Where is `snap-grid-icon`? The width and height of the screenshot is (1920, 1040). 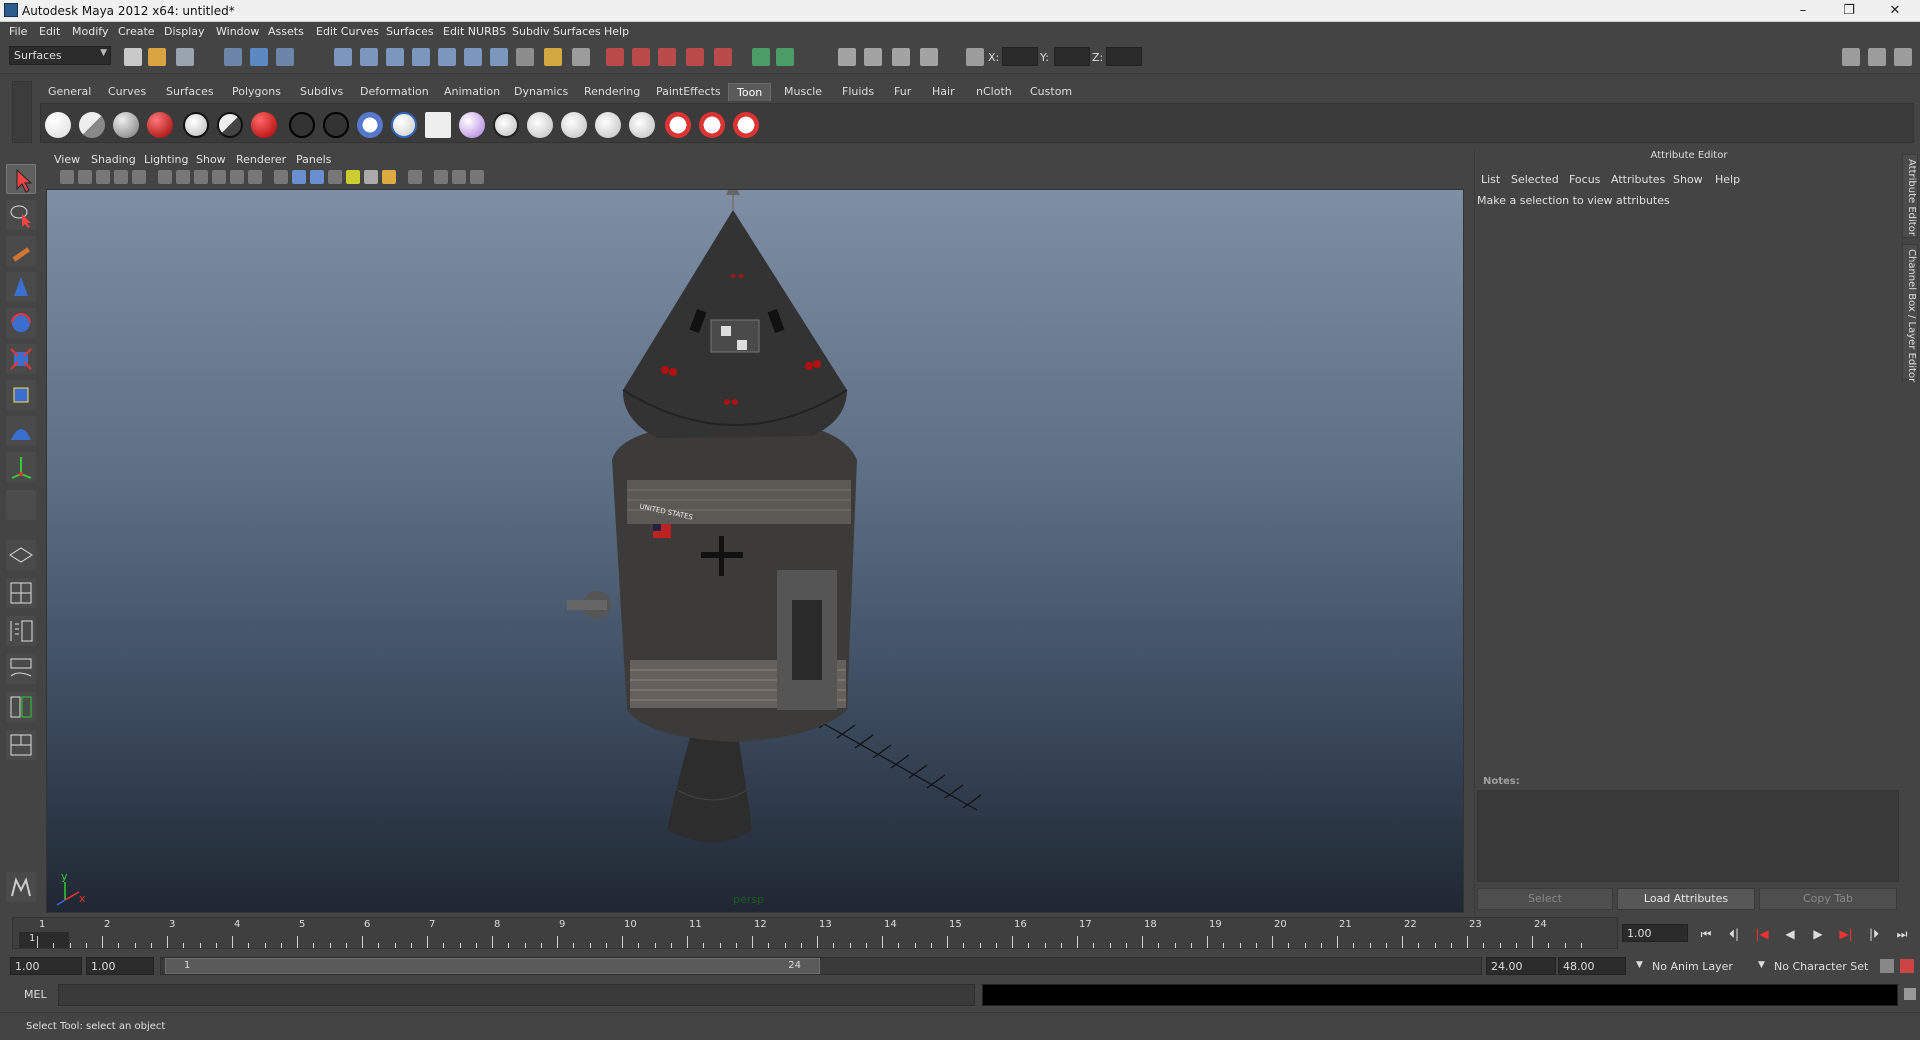
snap-grid-icon is located at coordinates (343, 57).